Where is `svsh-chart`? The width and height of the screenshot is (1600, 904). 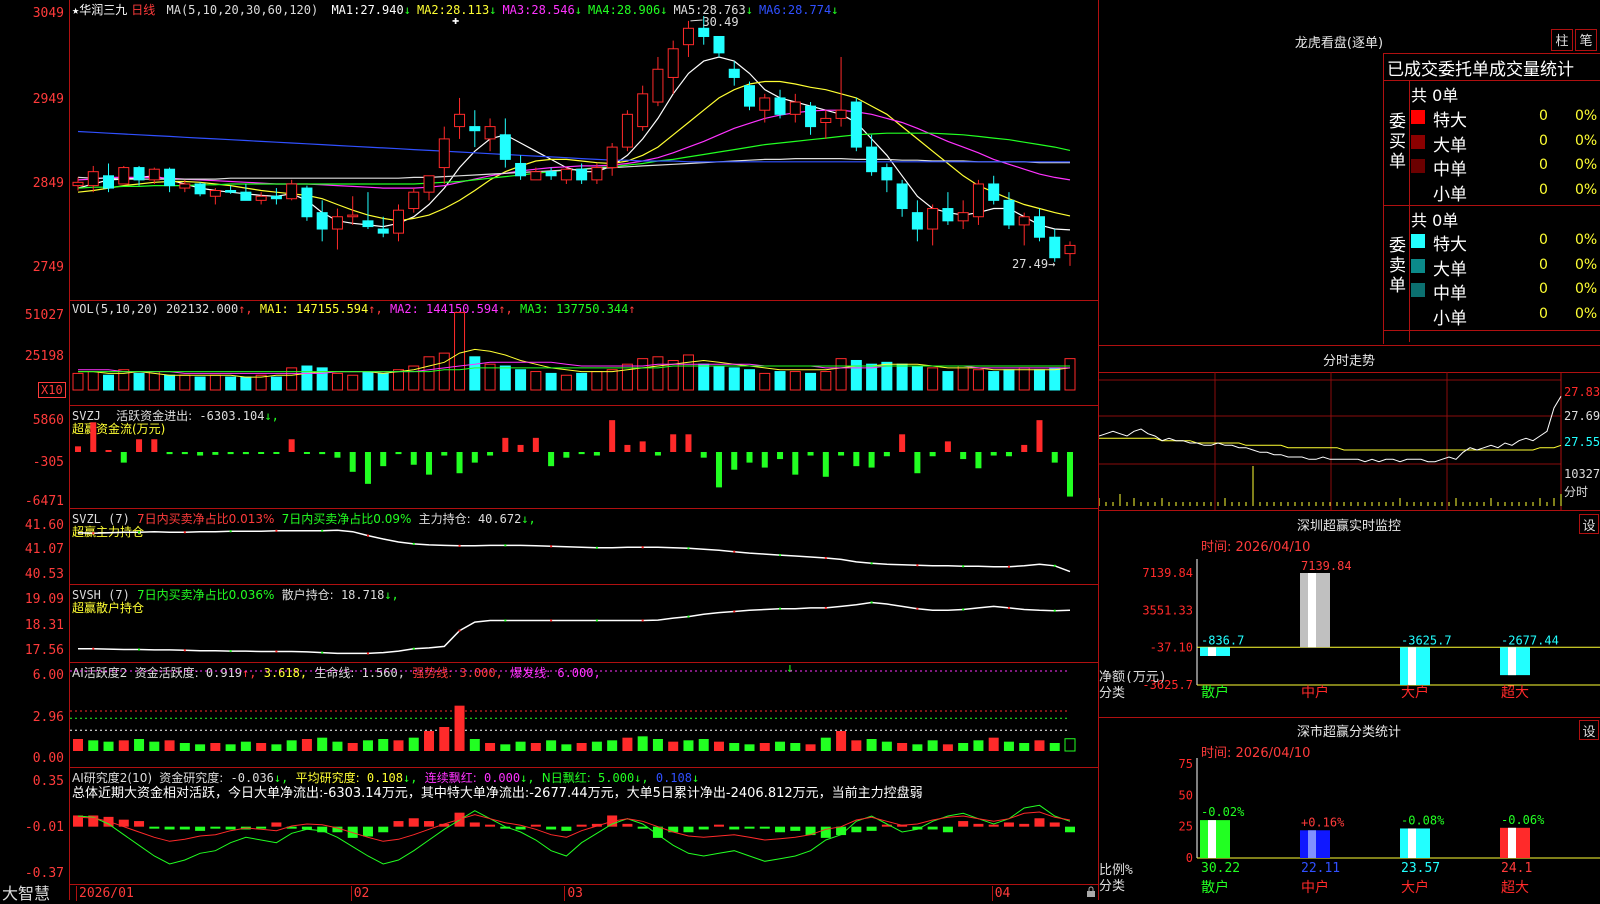
svsh-chart is located at coordinates (584, 624).